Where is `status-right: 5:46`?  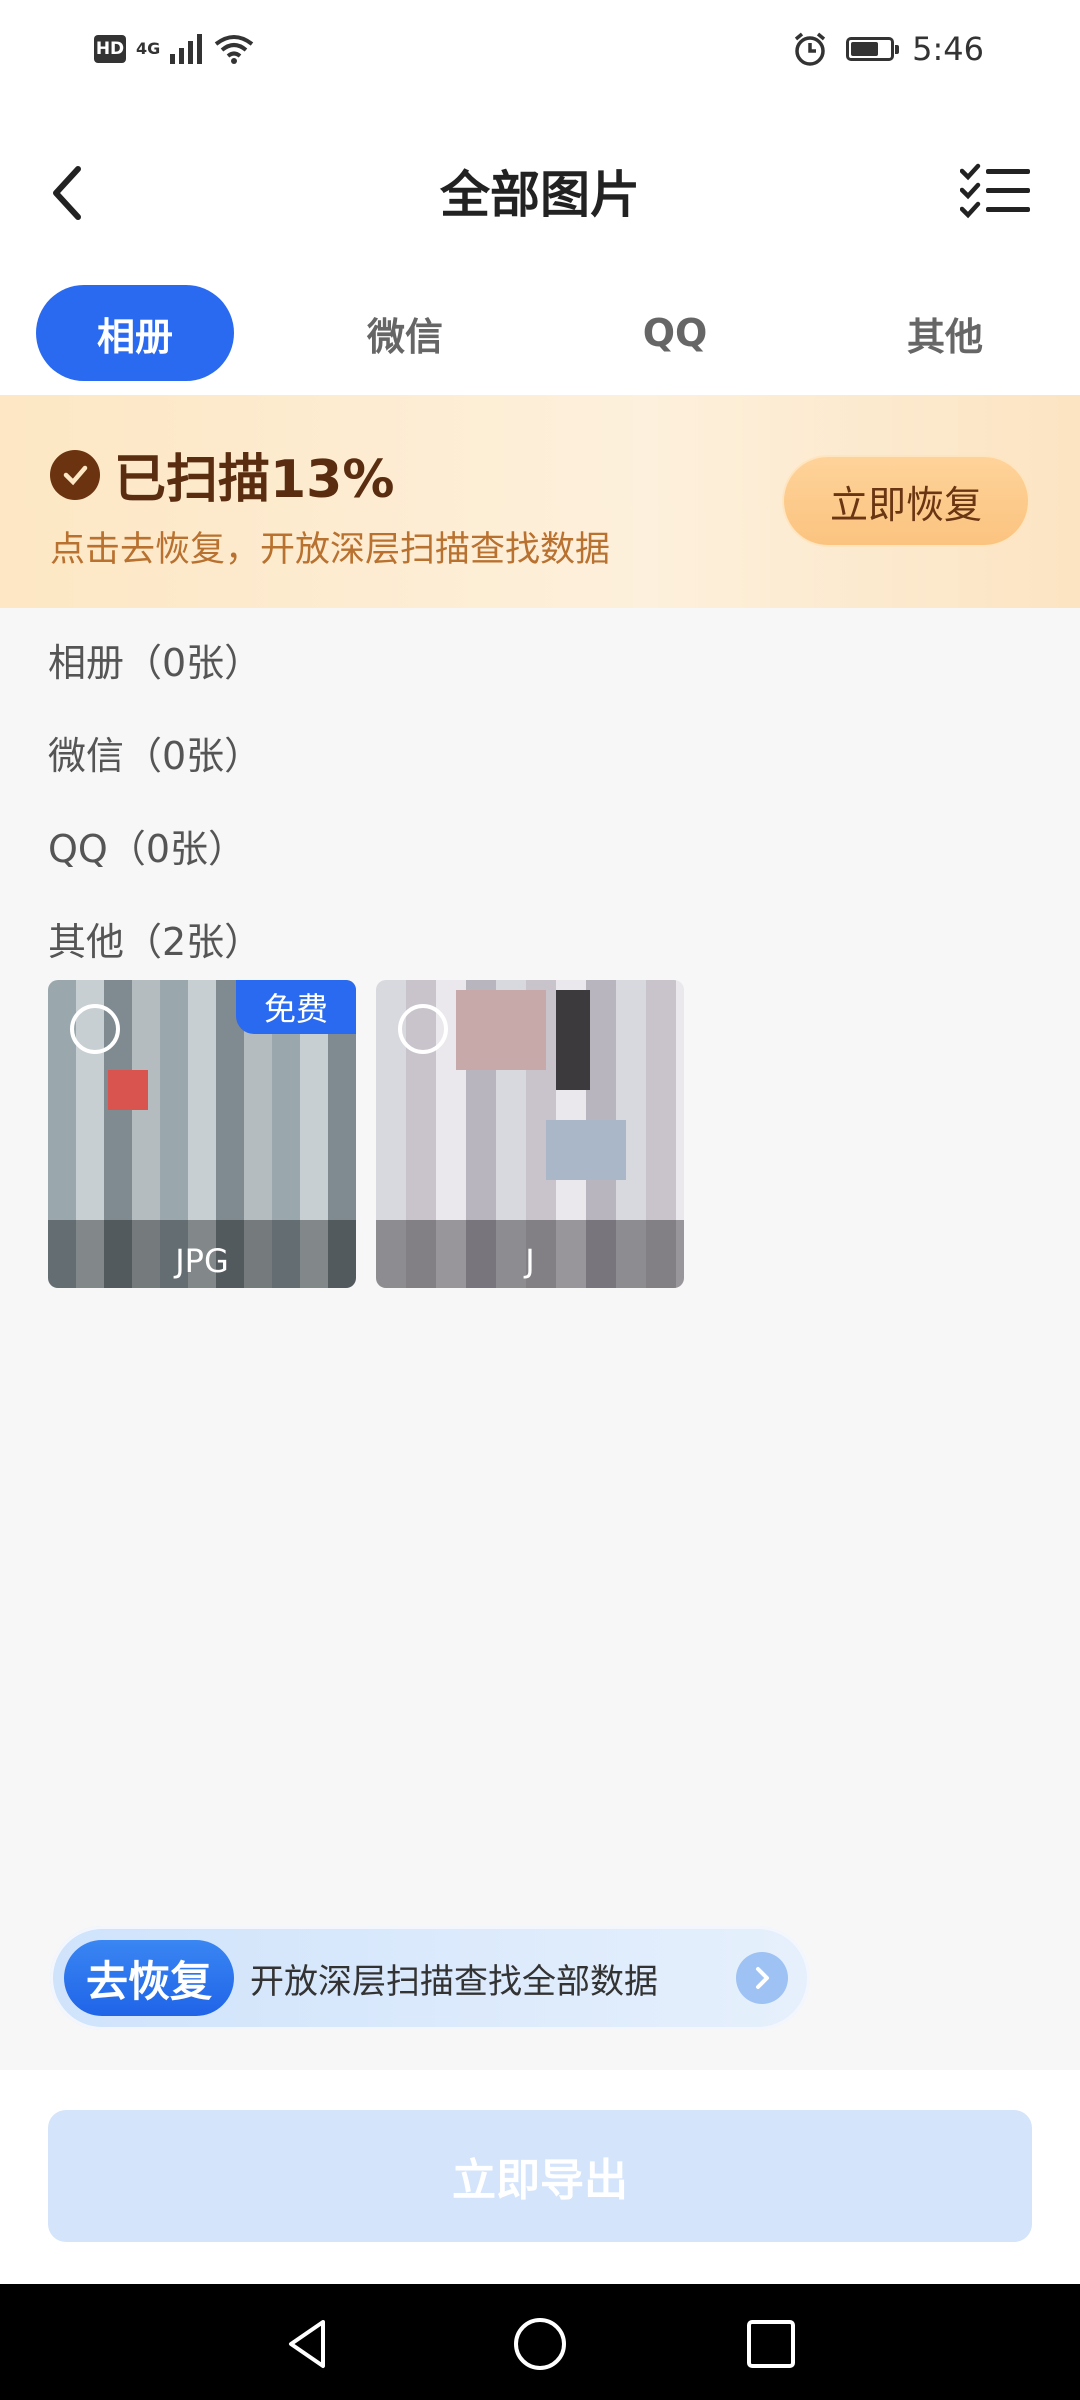
status-right: 5:46 is located at coordinates (888, 49).